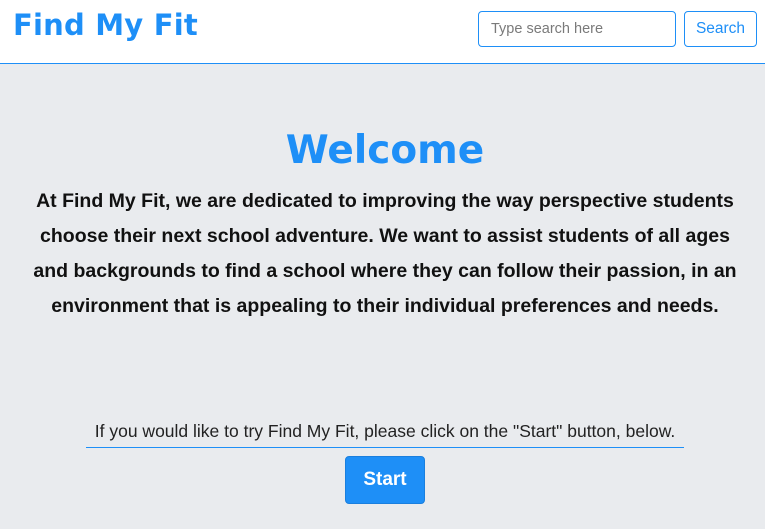  I want to click on page-title: Welcome, so click(385, 150).